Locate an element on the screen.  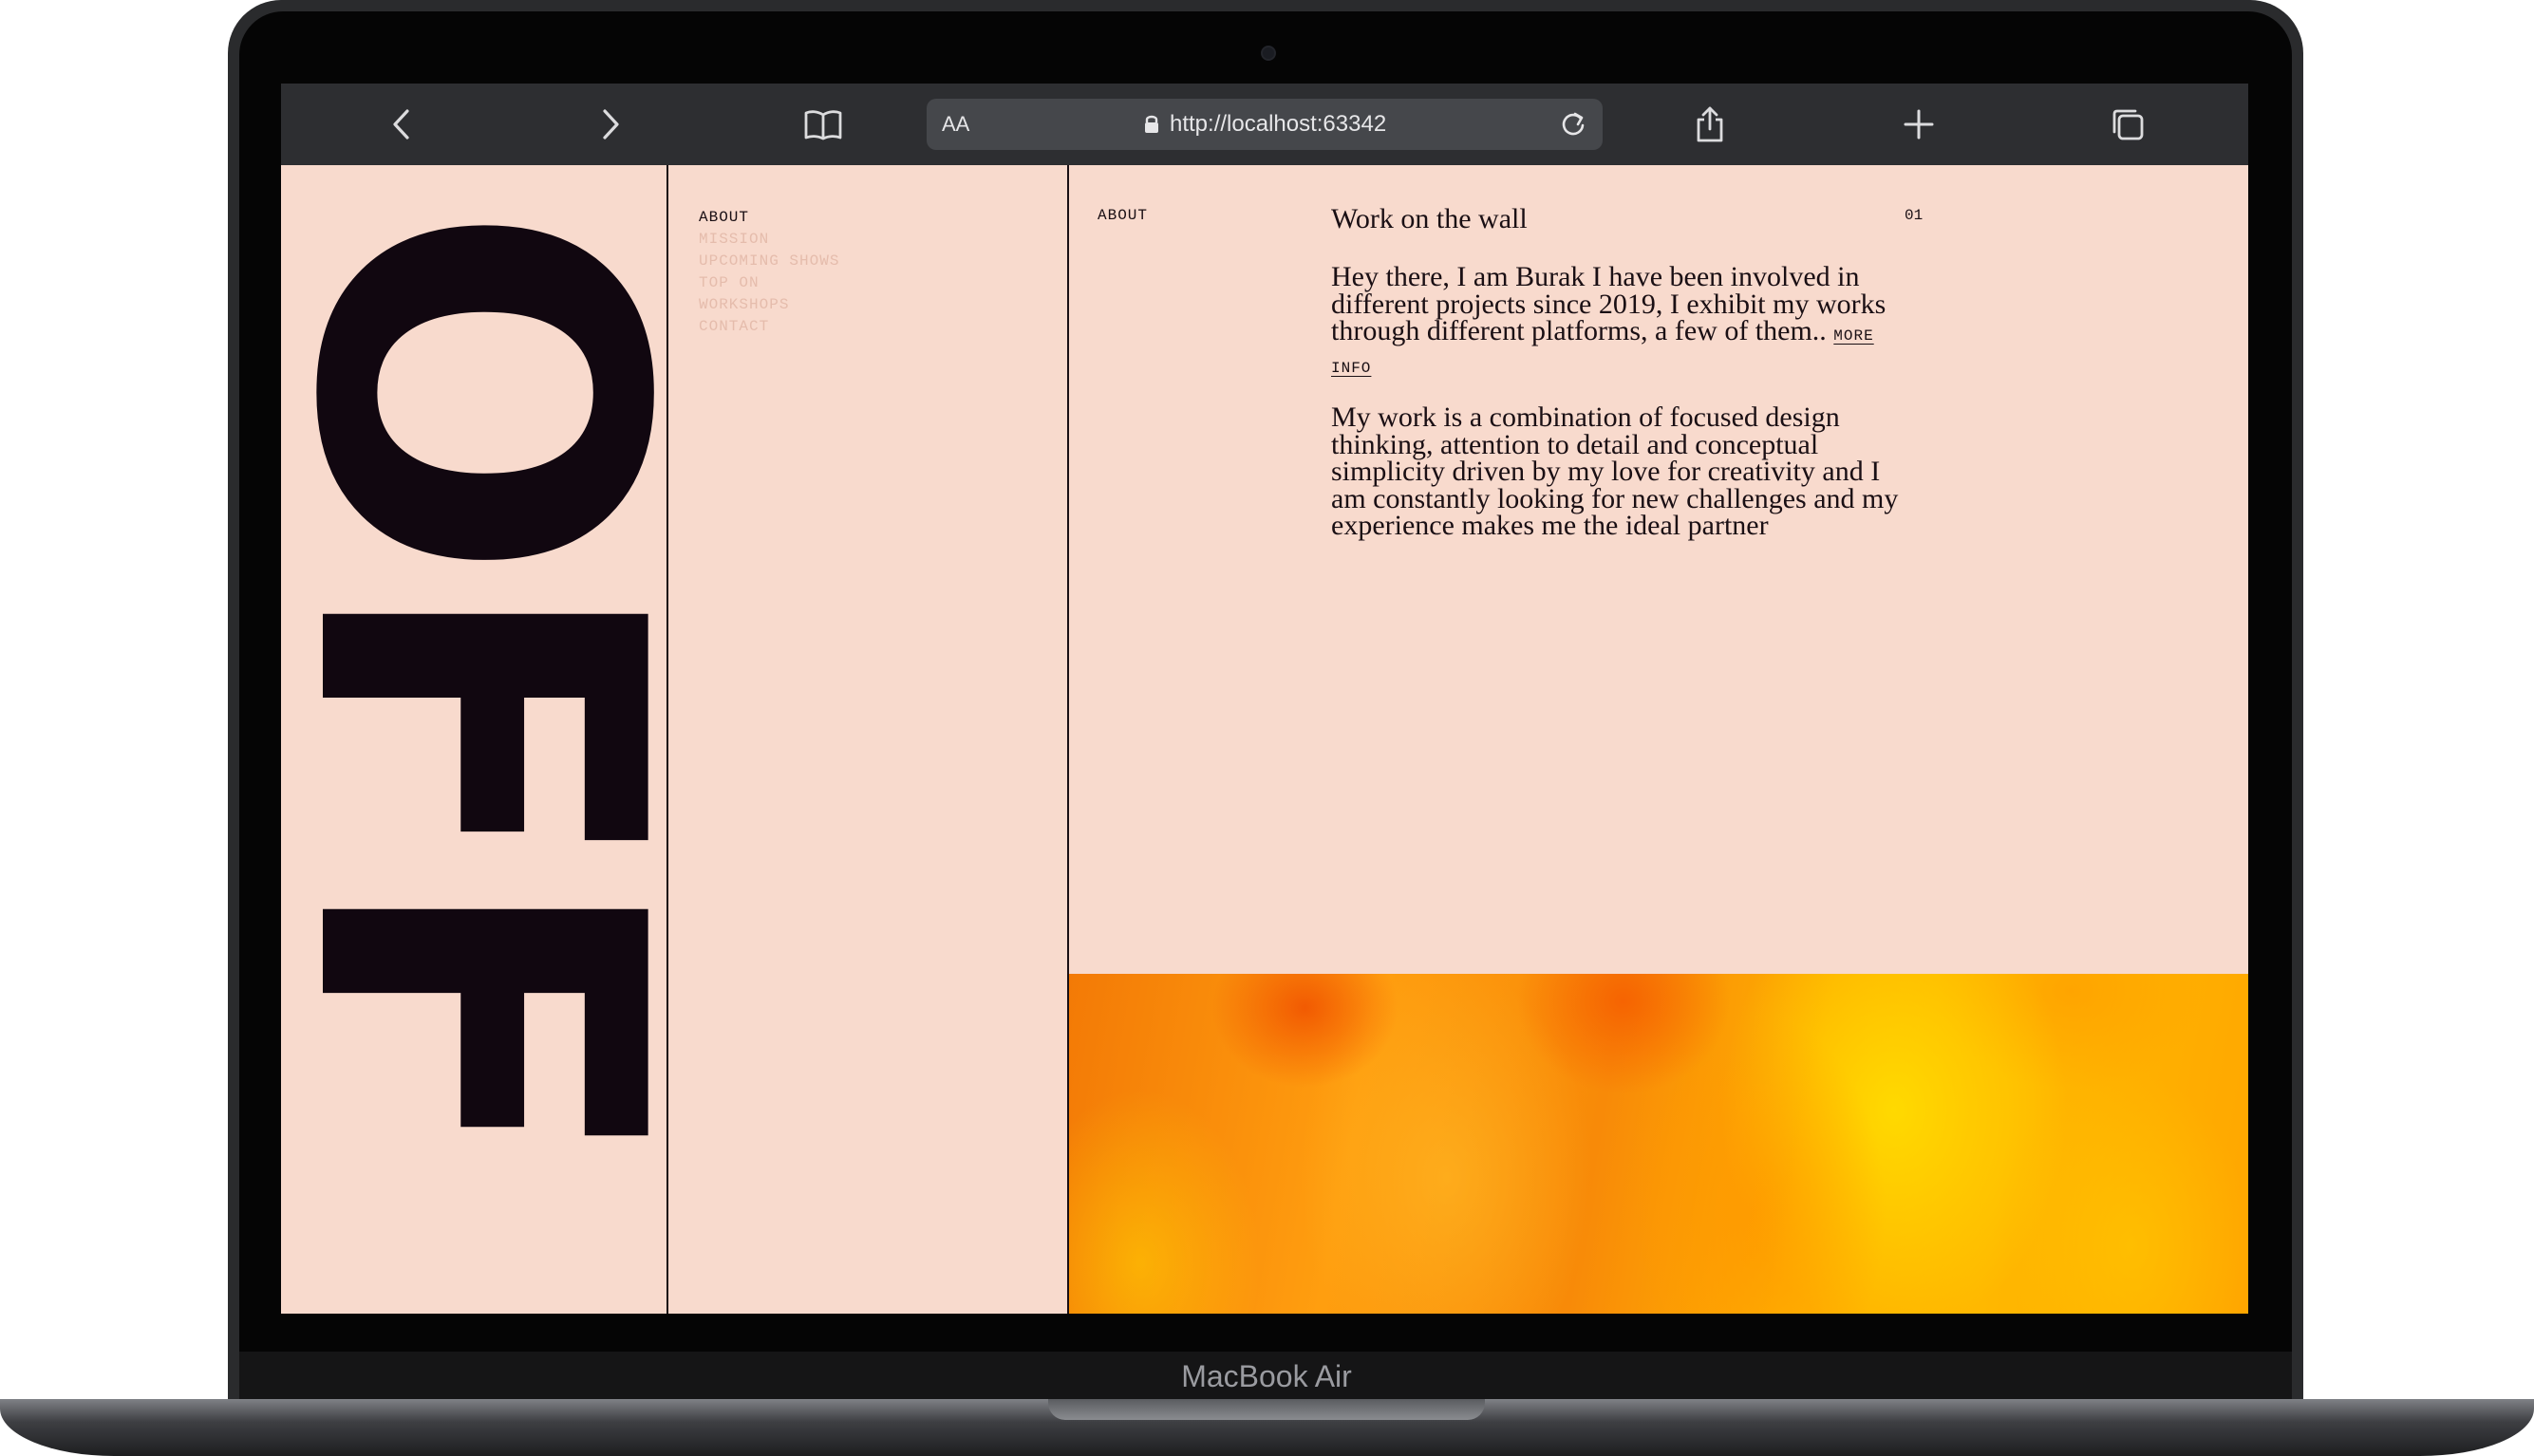
site-logo: OFF is located at coordinates (474, 739).